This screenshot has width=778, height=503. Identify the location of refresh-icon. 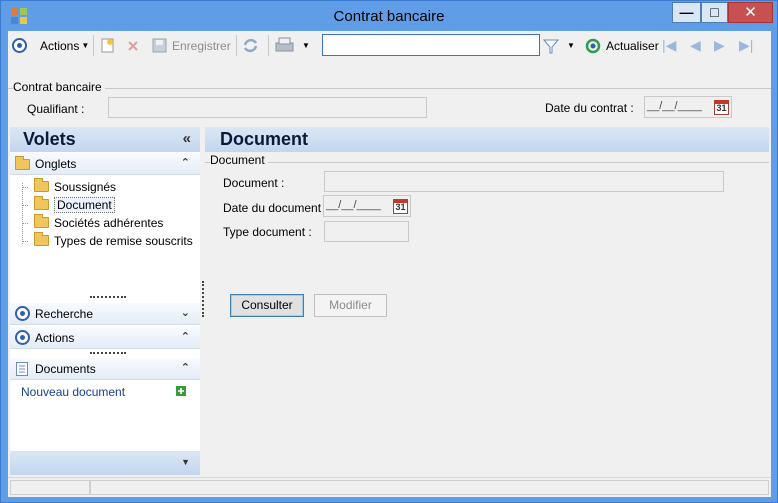
(593, 45).